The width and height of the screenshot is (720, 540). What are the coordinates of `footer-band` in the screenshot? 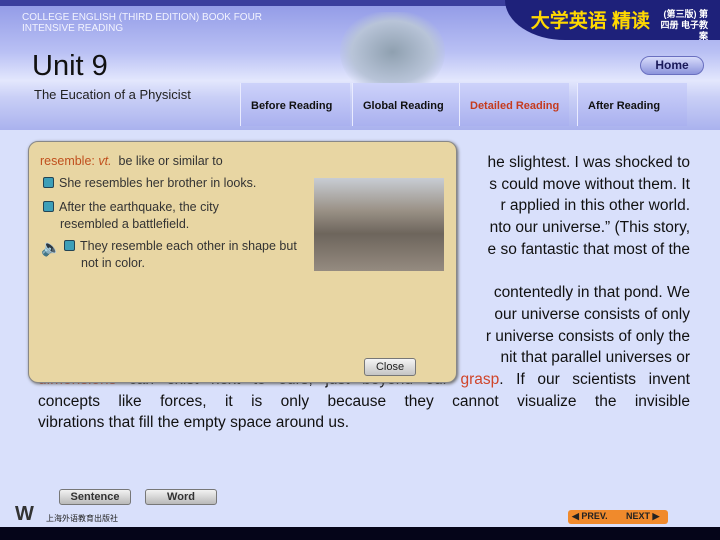 It's located at (360, 533).